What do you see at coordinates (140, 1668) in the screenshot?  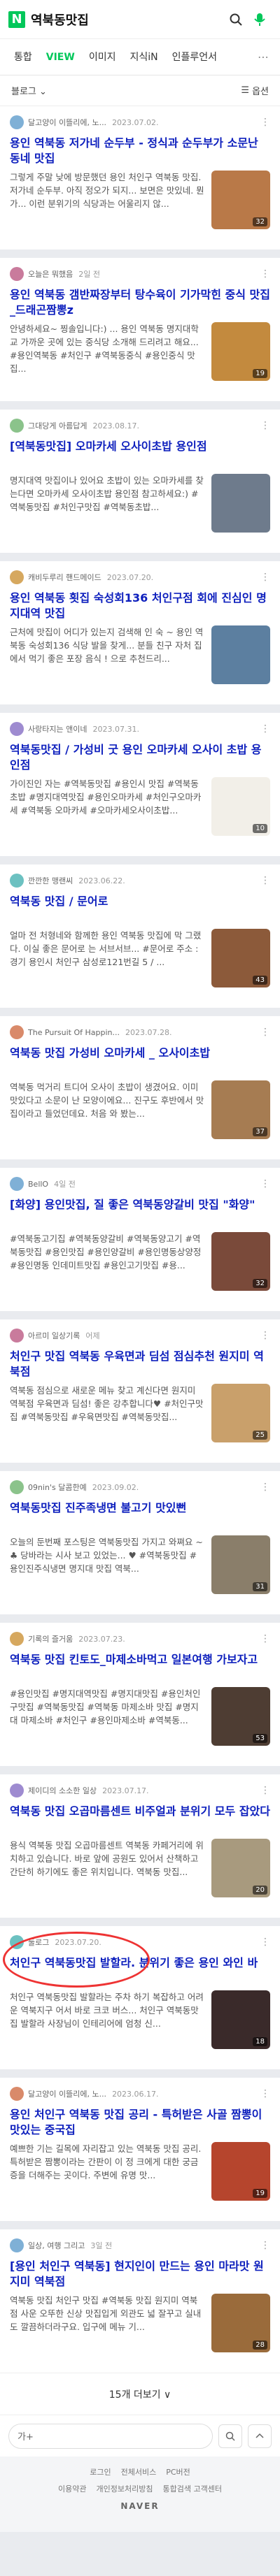 I see `post-title: 역북동 맛집 킨토도_마제소바먹고 일본여행 가보자고` at bounding box center [140, 1668].